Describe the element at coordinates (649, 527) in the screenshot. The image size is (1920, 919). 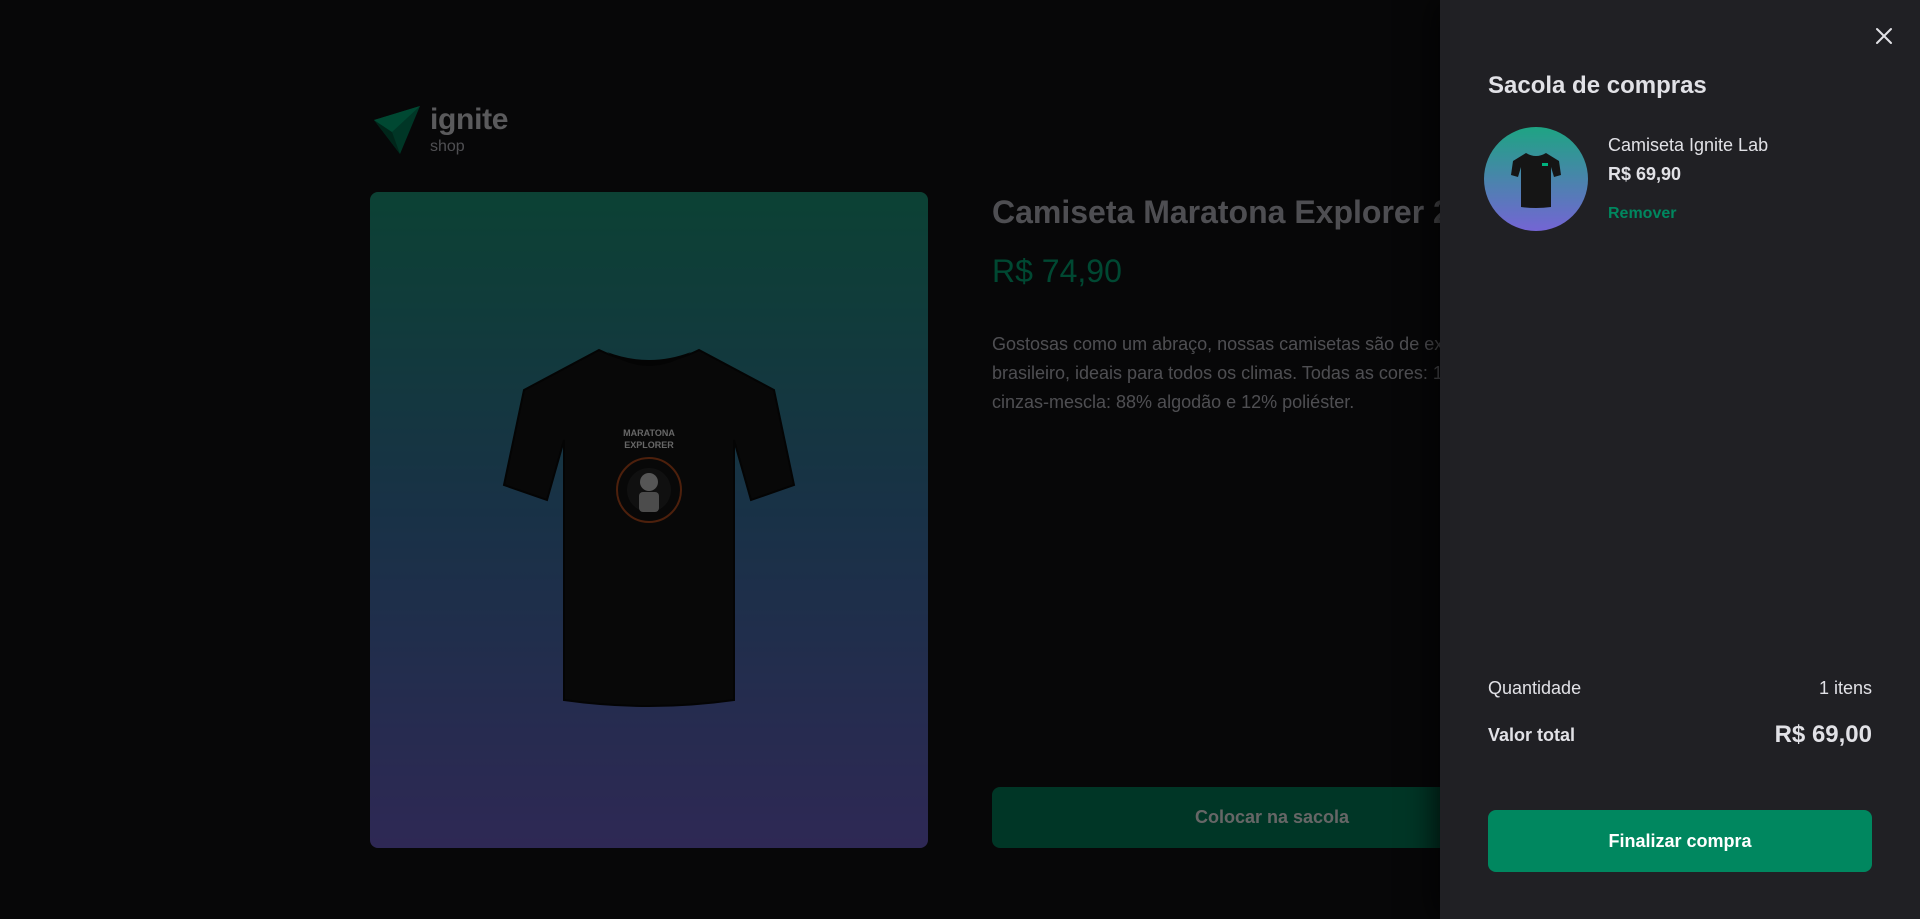
I see `tshirt-image-icon: MARATONA EXPLORER` at that location.